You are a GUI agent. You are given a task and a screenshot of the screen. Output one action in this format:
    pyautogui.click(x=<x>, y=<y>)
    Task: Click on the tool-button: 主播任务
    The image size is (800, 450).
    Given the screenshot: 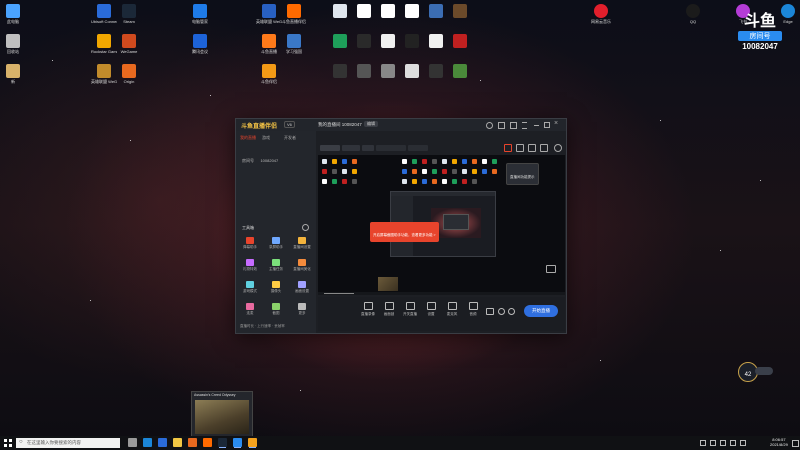 What is the action you would take?
    pyautogui.click(x=276, y=265)
    